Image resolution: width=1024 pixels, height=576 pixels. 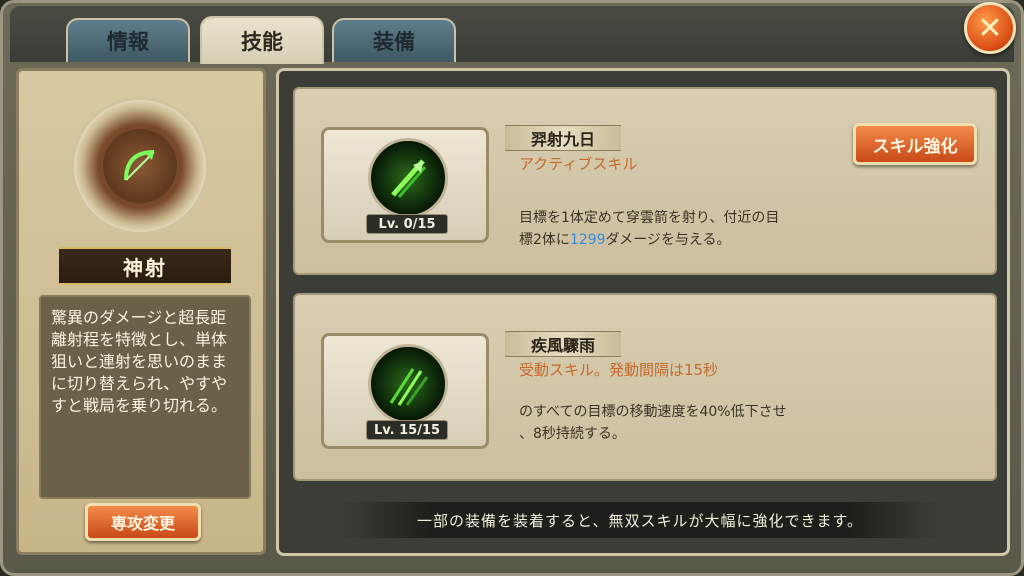 I want to click on tab-equipment: 装備, so click(x=394, y=40).